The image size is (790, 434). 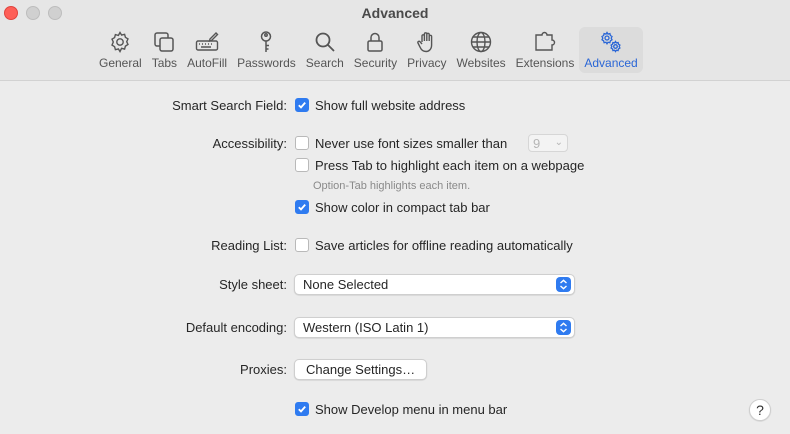 I want to click on encoding-row: Default encoding: Western (ISO Latin 1), so click(x=395, y=327).